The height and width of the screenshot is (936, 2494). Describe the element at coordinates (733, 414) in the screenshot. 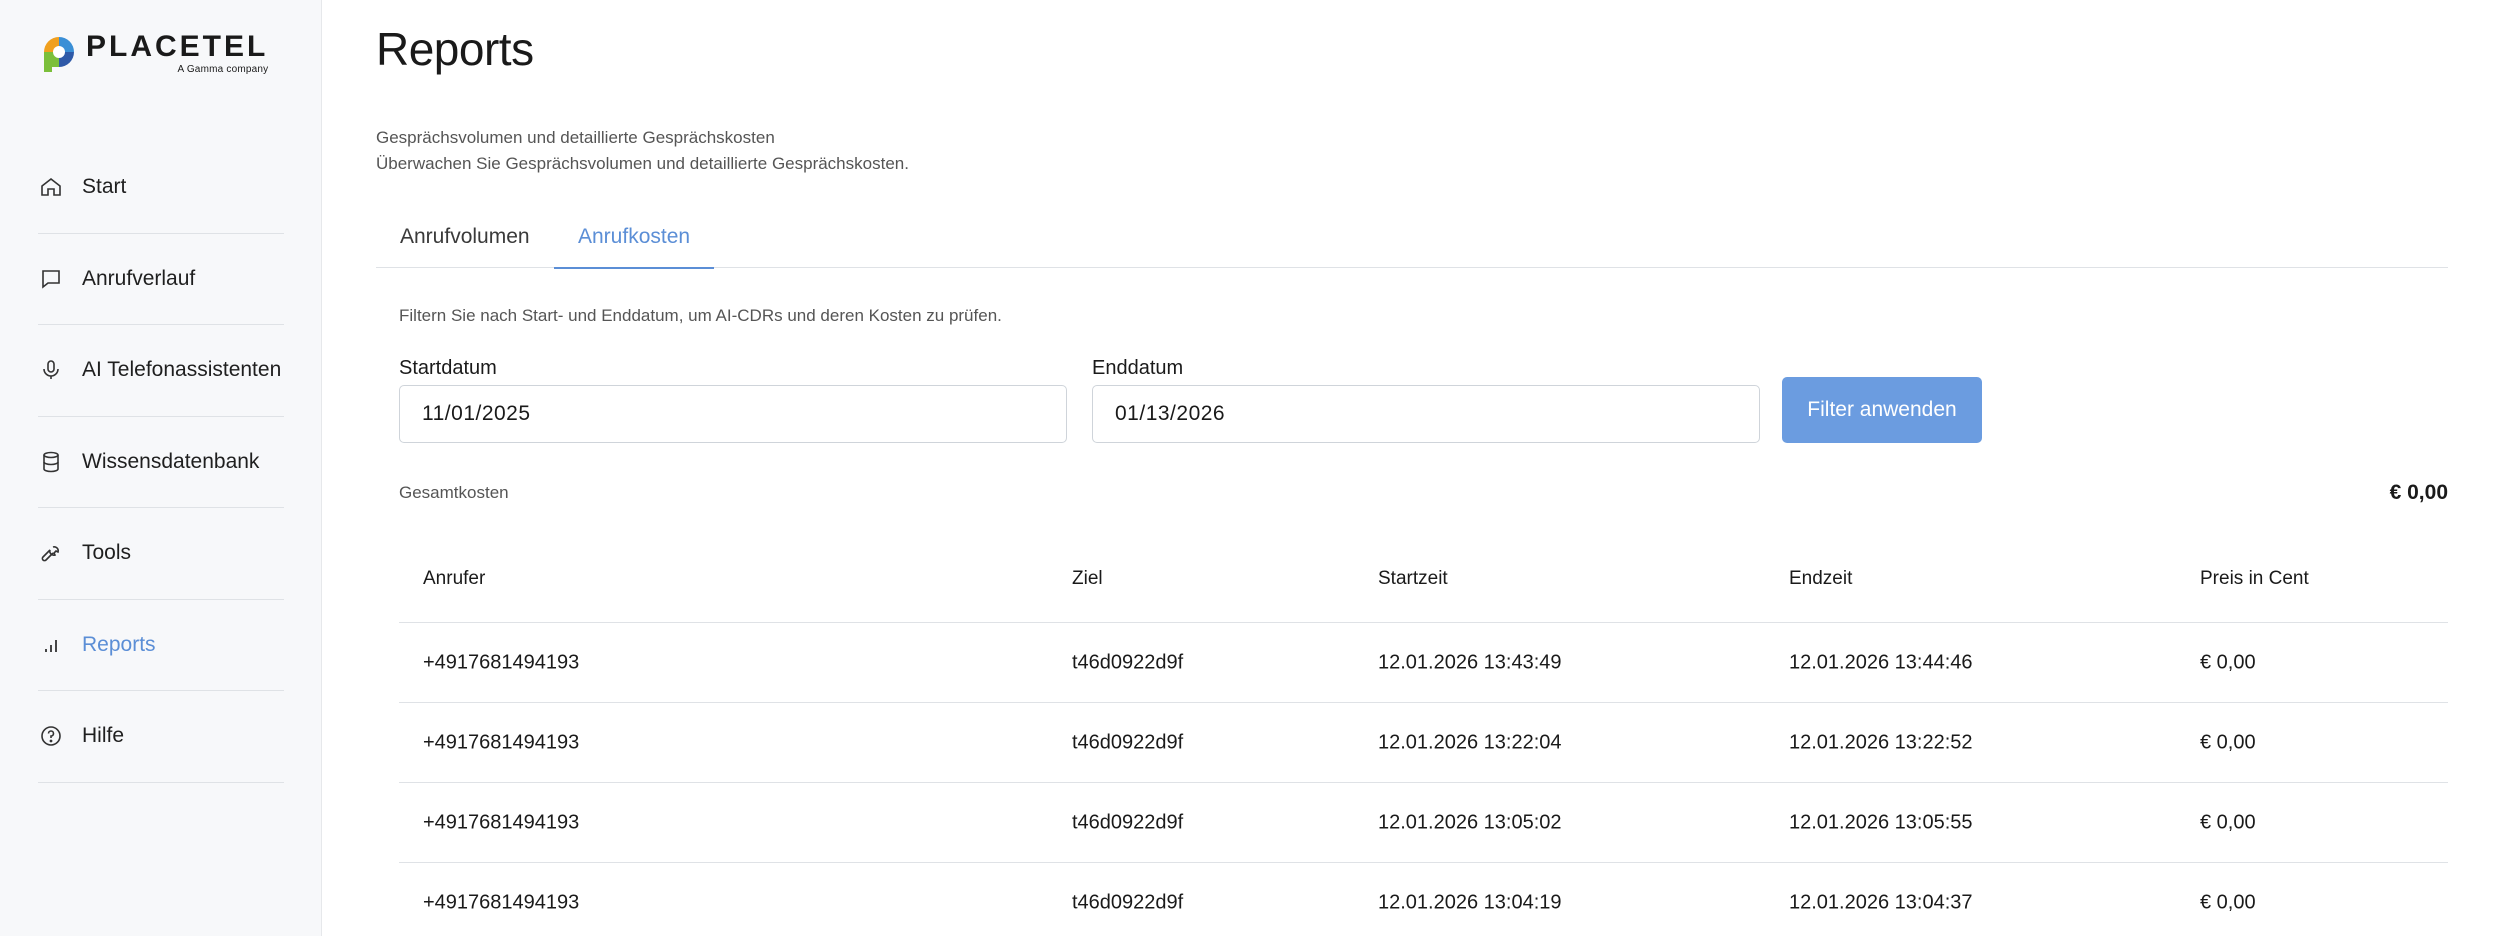

I see `start-date-input` at that location.